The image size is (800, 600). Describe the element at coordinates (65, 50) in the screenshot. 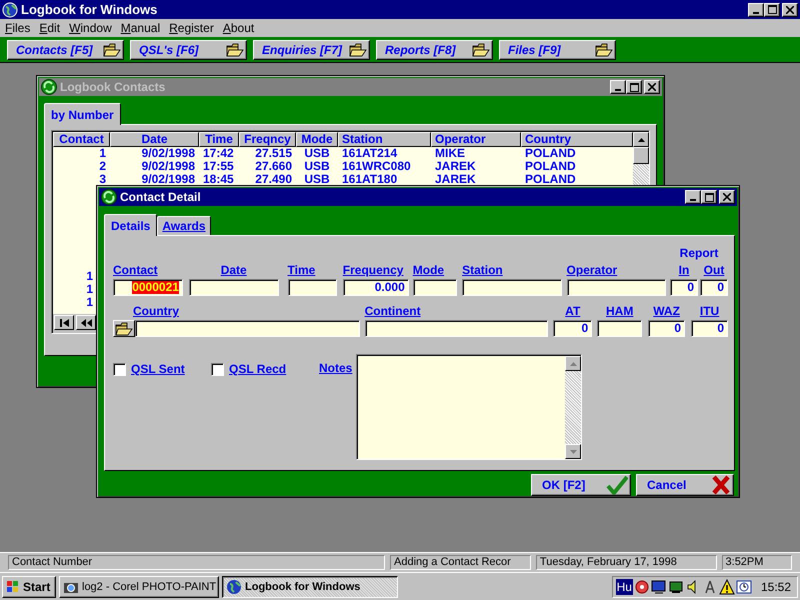

I see `toolbar-button: Contacts [F5]` at that location.